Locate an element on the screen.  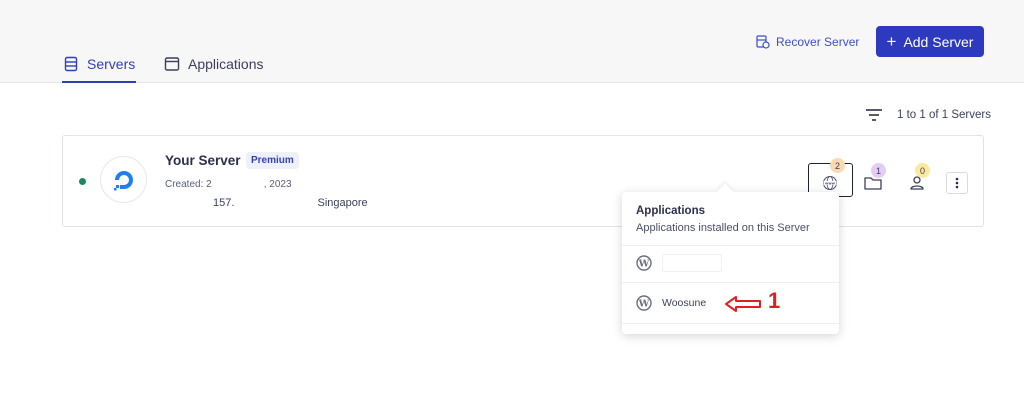
kebab-menu-icon is located at coordinates (957, 183).